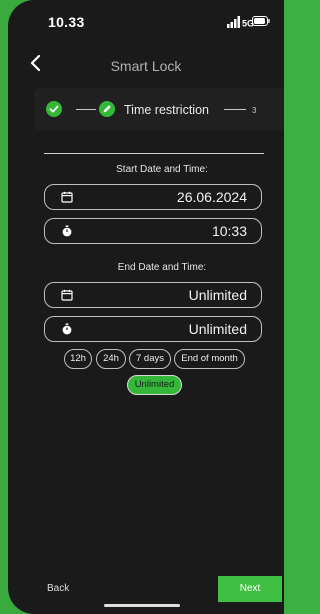  I want to click on start-date-field: 26.06.2024, so click(153, 197).